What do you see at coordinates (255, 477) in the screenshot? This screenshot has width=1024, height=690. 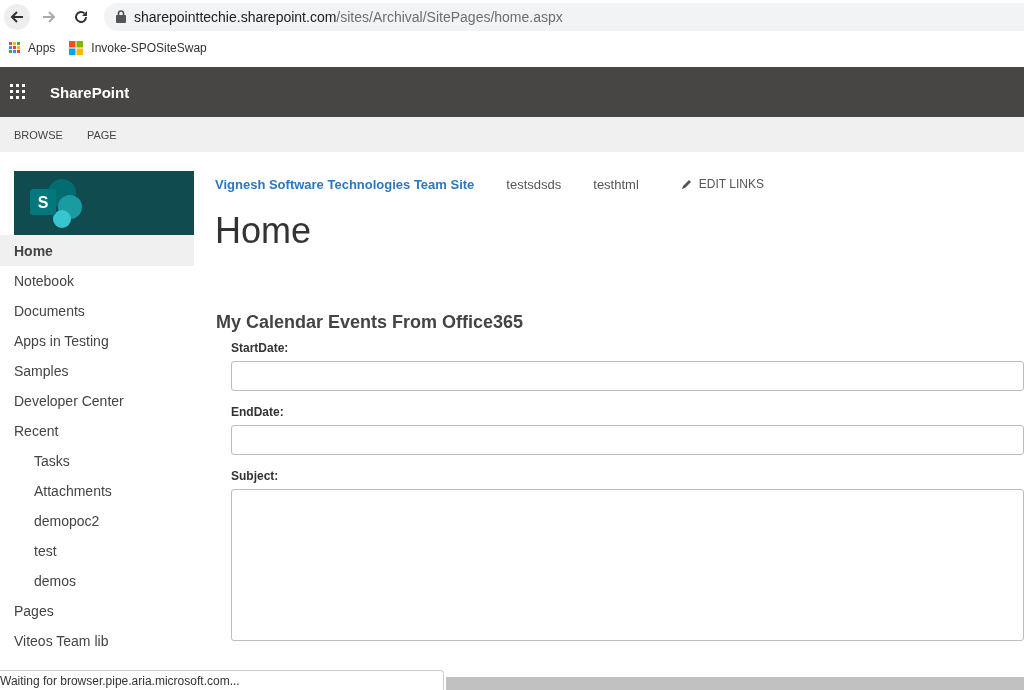 I see `field-label: Subject:` at bounding box center [255, 477].